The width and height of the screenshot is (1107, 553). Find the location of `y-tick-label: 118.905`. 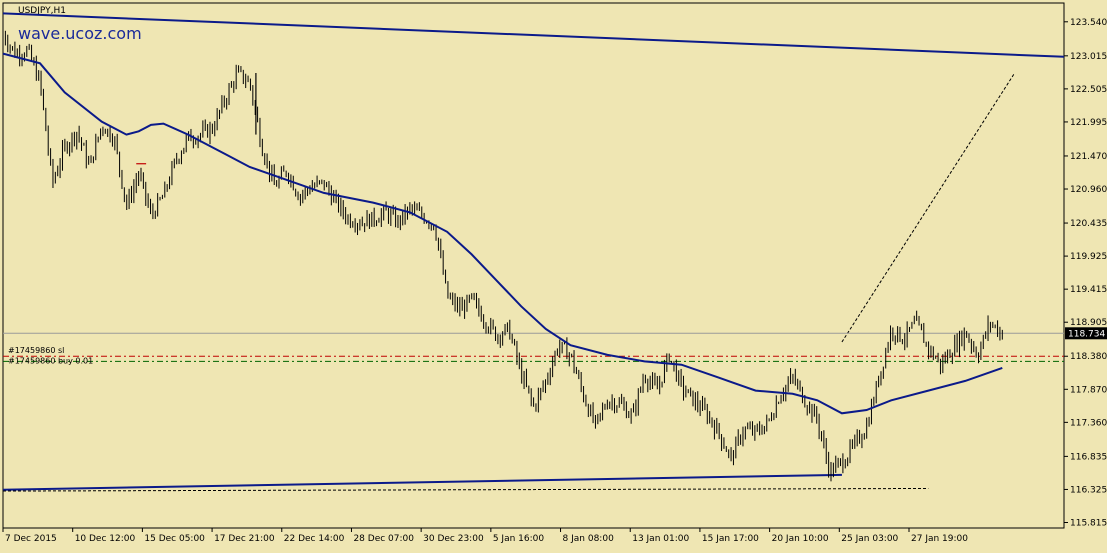

y-tick-label: 118.905 is located at coordinates (1088, 323).